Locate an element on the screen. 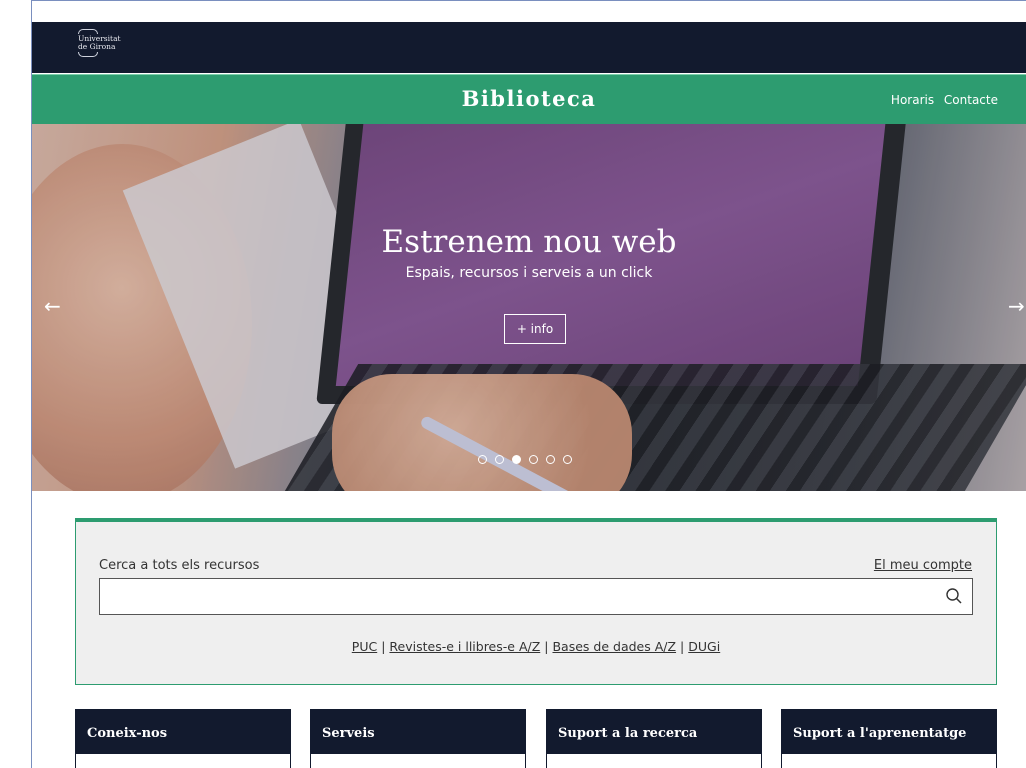 This screenshot has width=1026, height=768. logo-base-icon is located at coordinates (88, 54).